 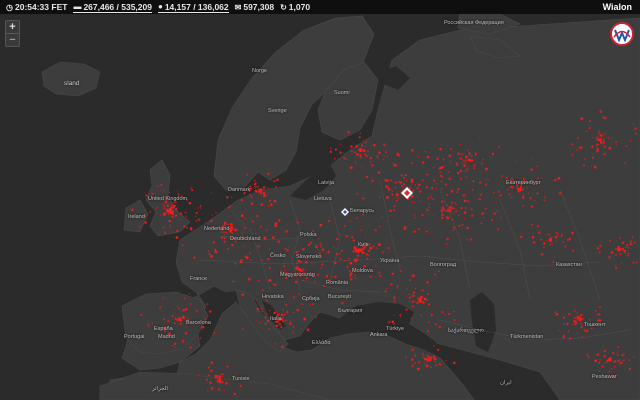 I want to click on label-latvija: Latvija, so click(x=326, y=183).